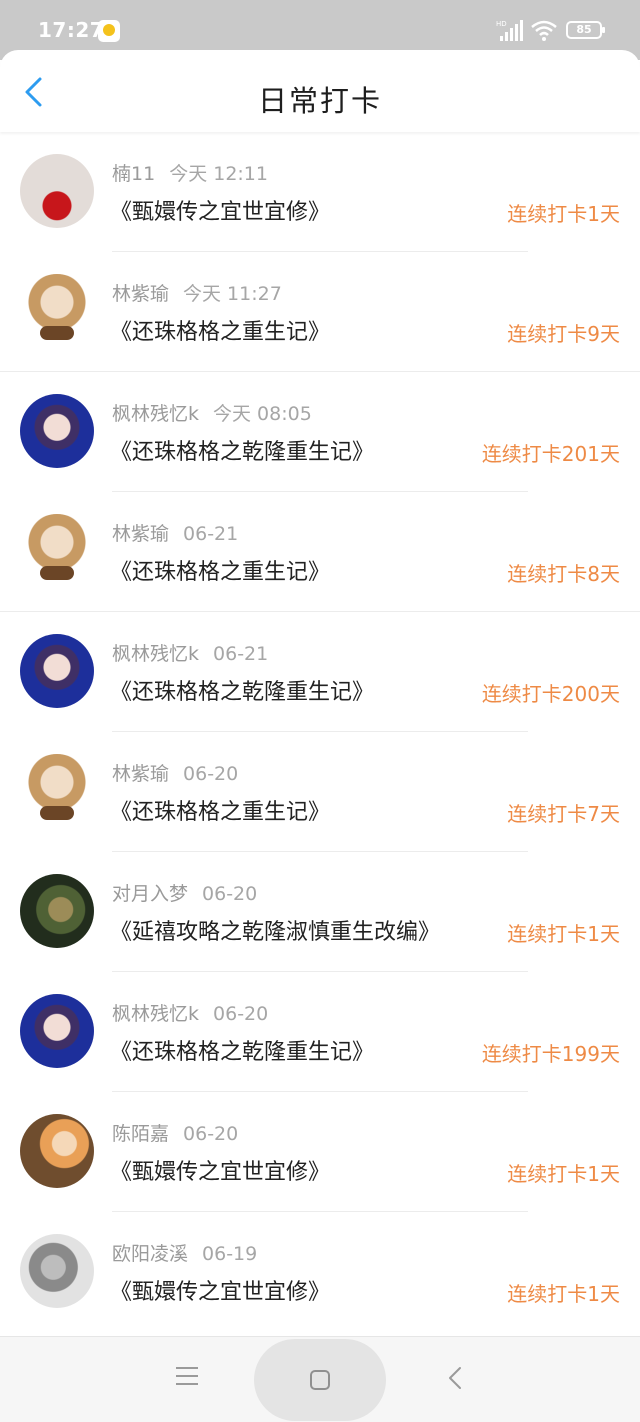  I want to click on home-icon, so click(320, 1380).